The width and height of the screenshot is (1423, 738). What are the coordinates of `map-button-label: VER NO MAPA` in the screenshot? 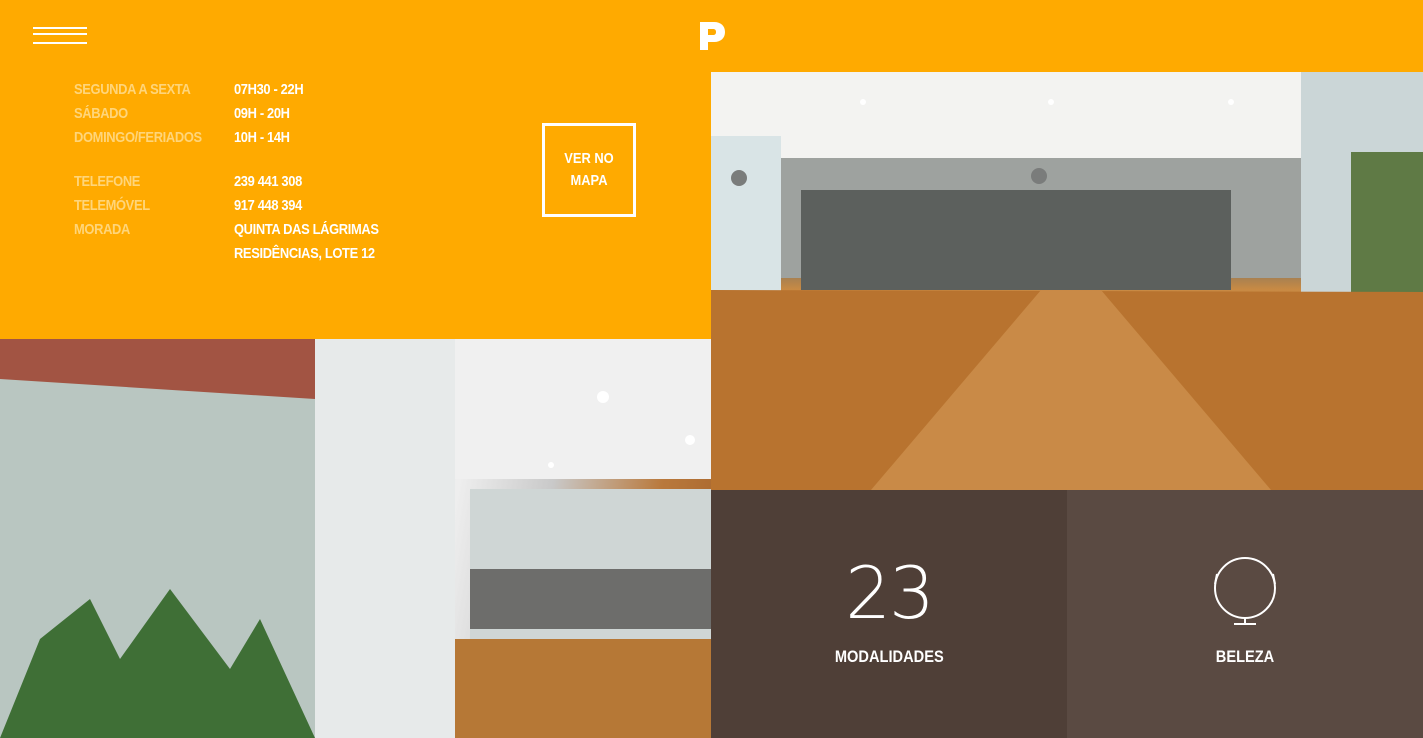 It's located at (589, 169).